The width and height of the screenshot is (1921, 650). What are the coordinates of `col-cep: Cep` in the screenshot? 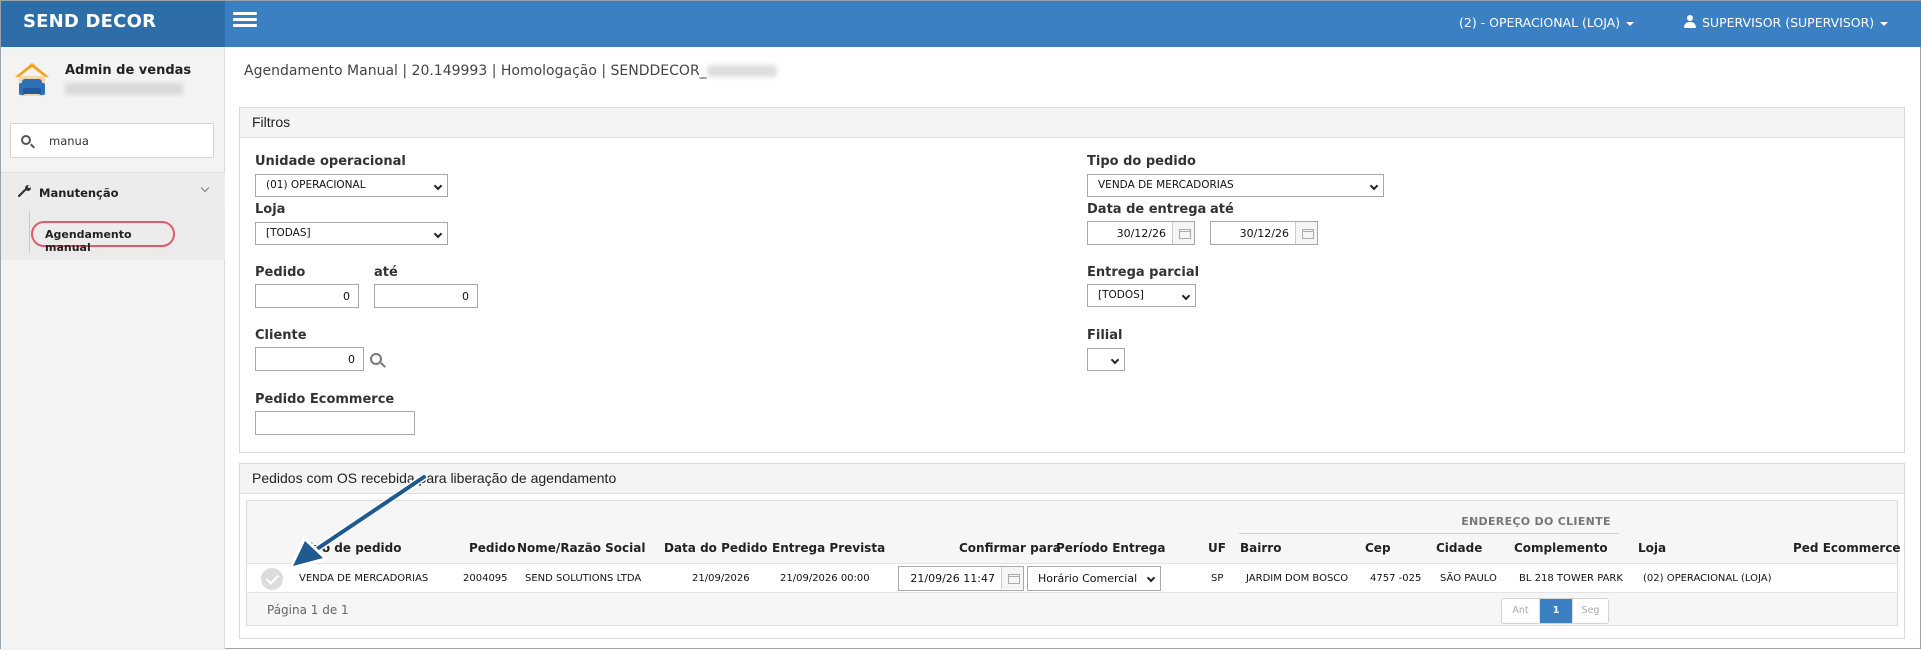 It's located at (1378, 548).